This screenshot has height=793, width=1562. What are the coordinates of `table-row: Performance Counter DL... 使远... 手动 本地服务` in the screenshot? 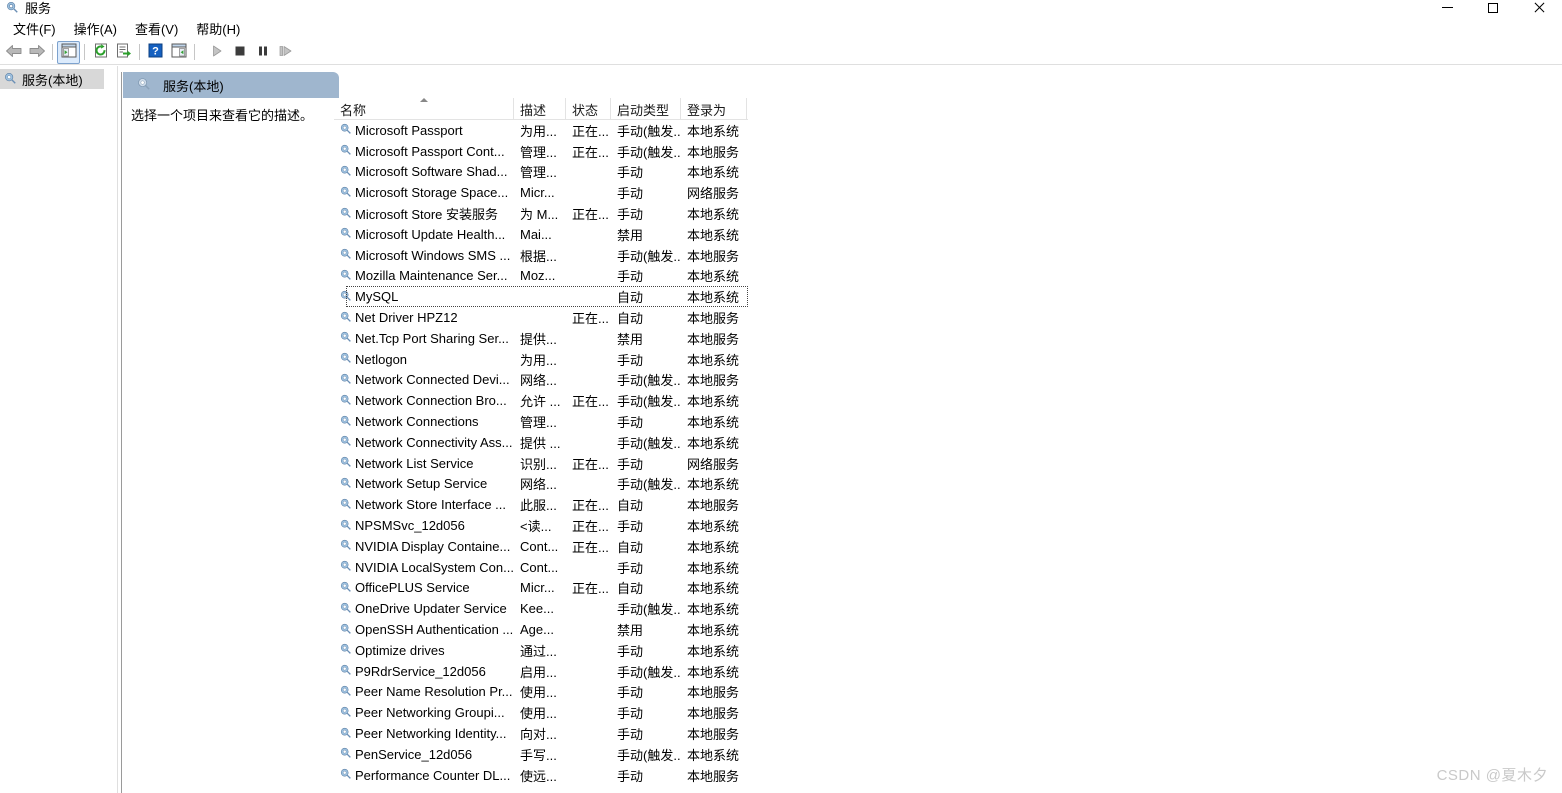 It's located at (541, 775).